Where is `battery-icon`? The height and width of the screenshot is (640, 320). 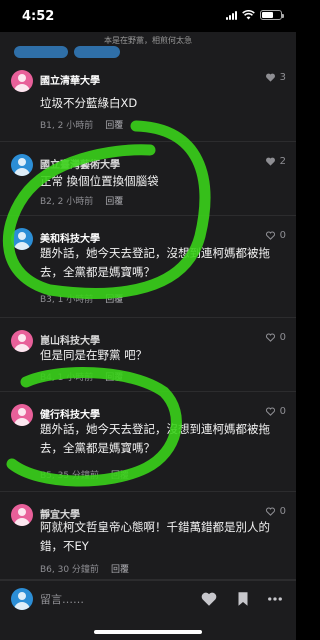 battery-icon is located at coordinates (272, 15).